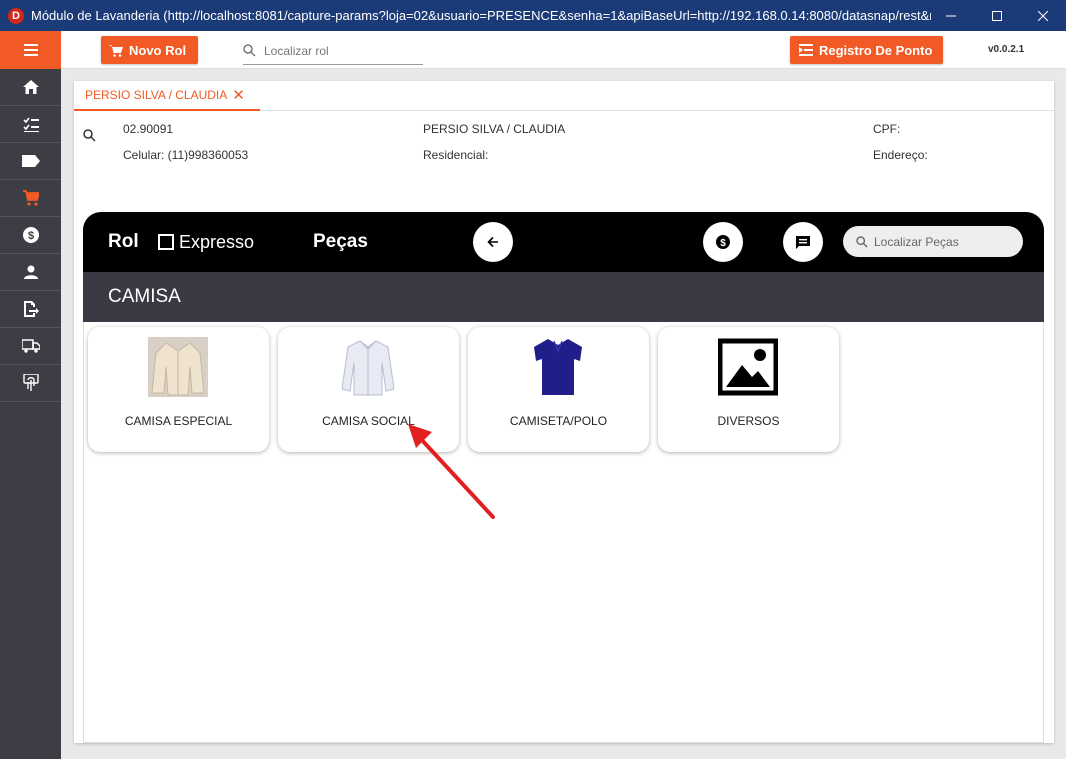  Describe the element at coordinates (148, 129) in the screenshot. I see `client-code: 02.90091` at that location.